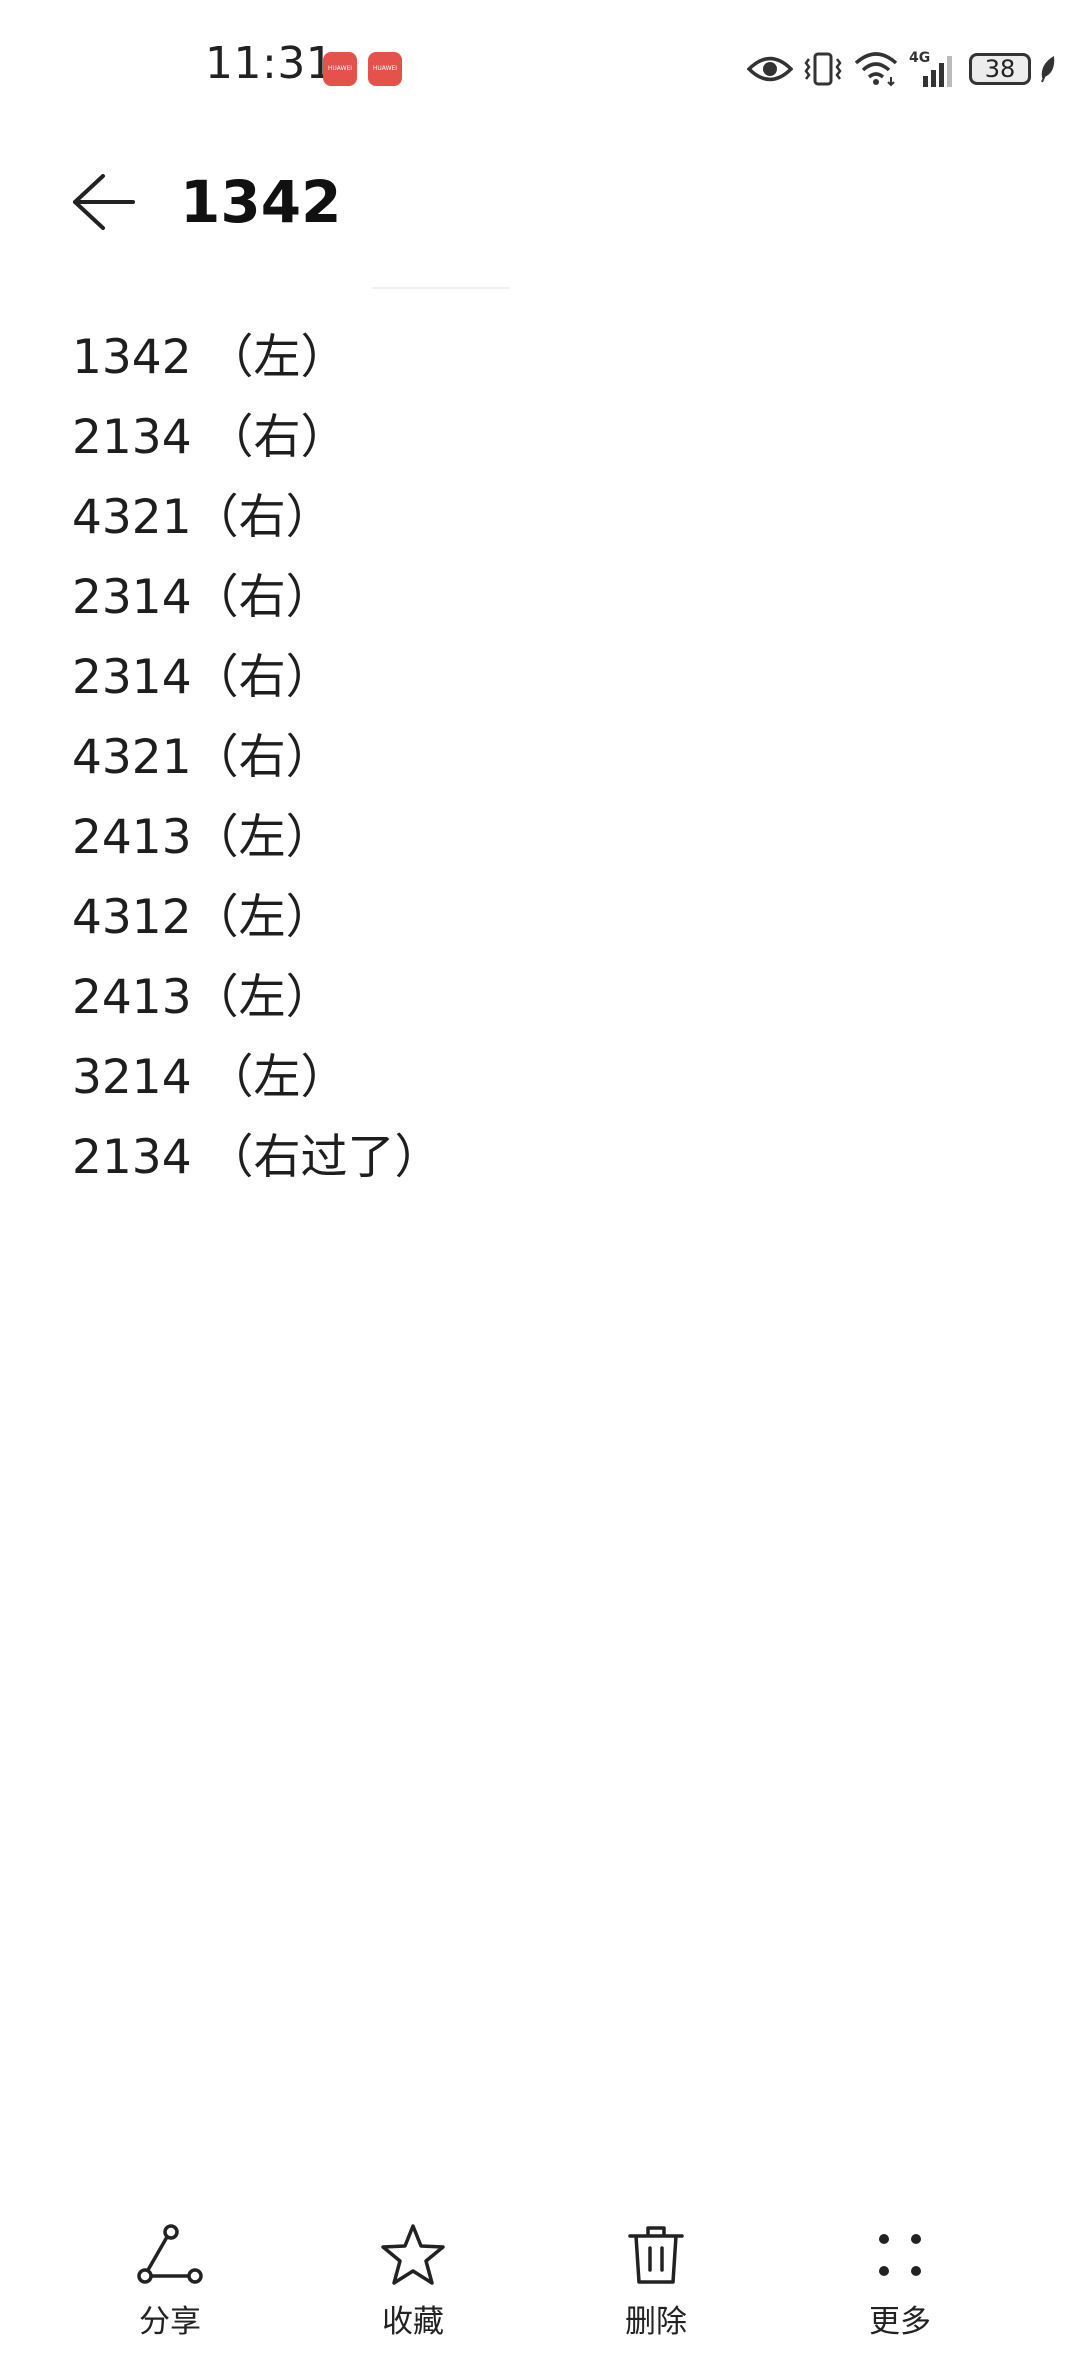 The height and width of the screenshot is (2376, 1080). What do you see at coordinates (413, 2322) in the screenshot?
I see `favorite-label: 收藏` at bounding box center [413, 2322].